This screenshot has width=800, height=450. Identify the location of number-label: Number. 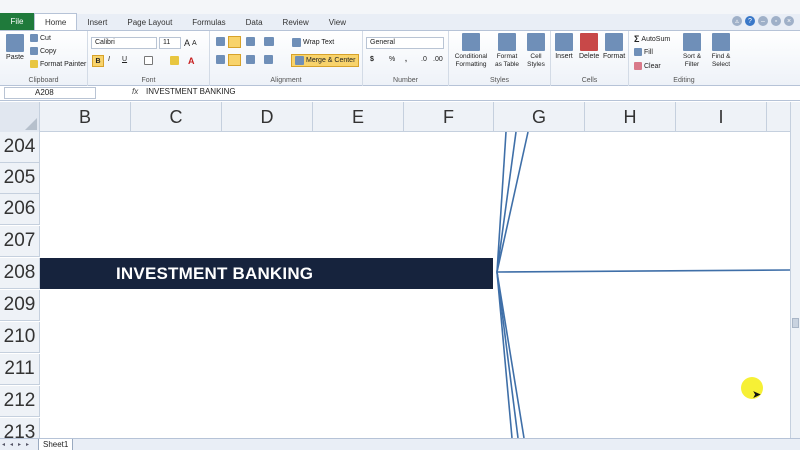
(405, 80).